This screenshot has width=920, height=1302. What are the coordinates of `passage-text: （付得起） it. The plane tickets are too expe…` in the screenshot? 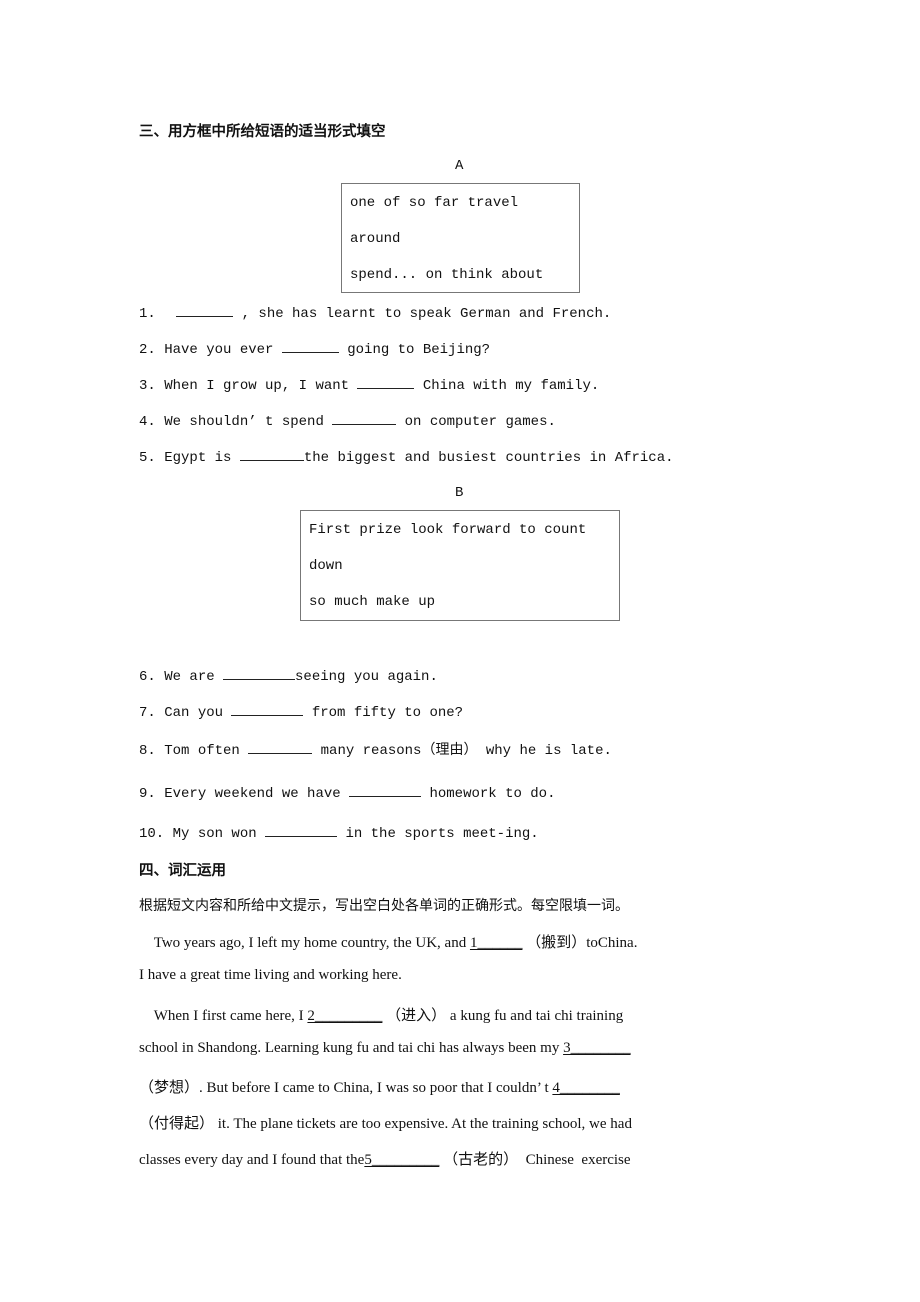 It's located at (385, 1124).